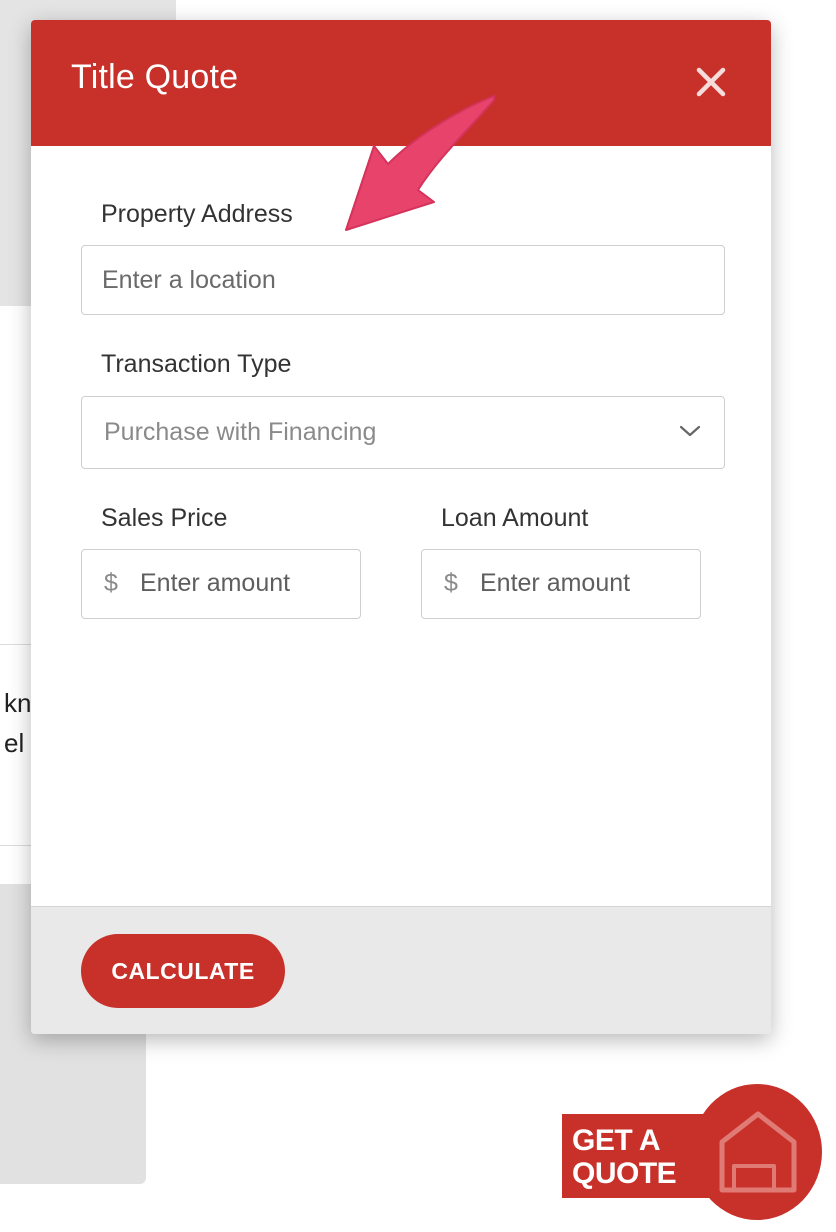  Describe the element at coordinates (155, 77) in the screenshot. I see `modal-title: Title Quote` at that location.